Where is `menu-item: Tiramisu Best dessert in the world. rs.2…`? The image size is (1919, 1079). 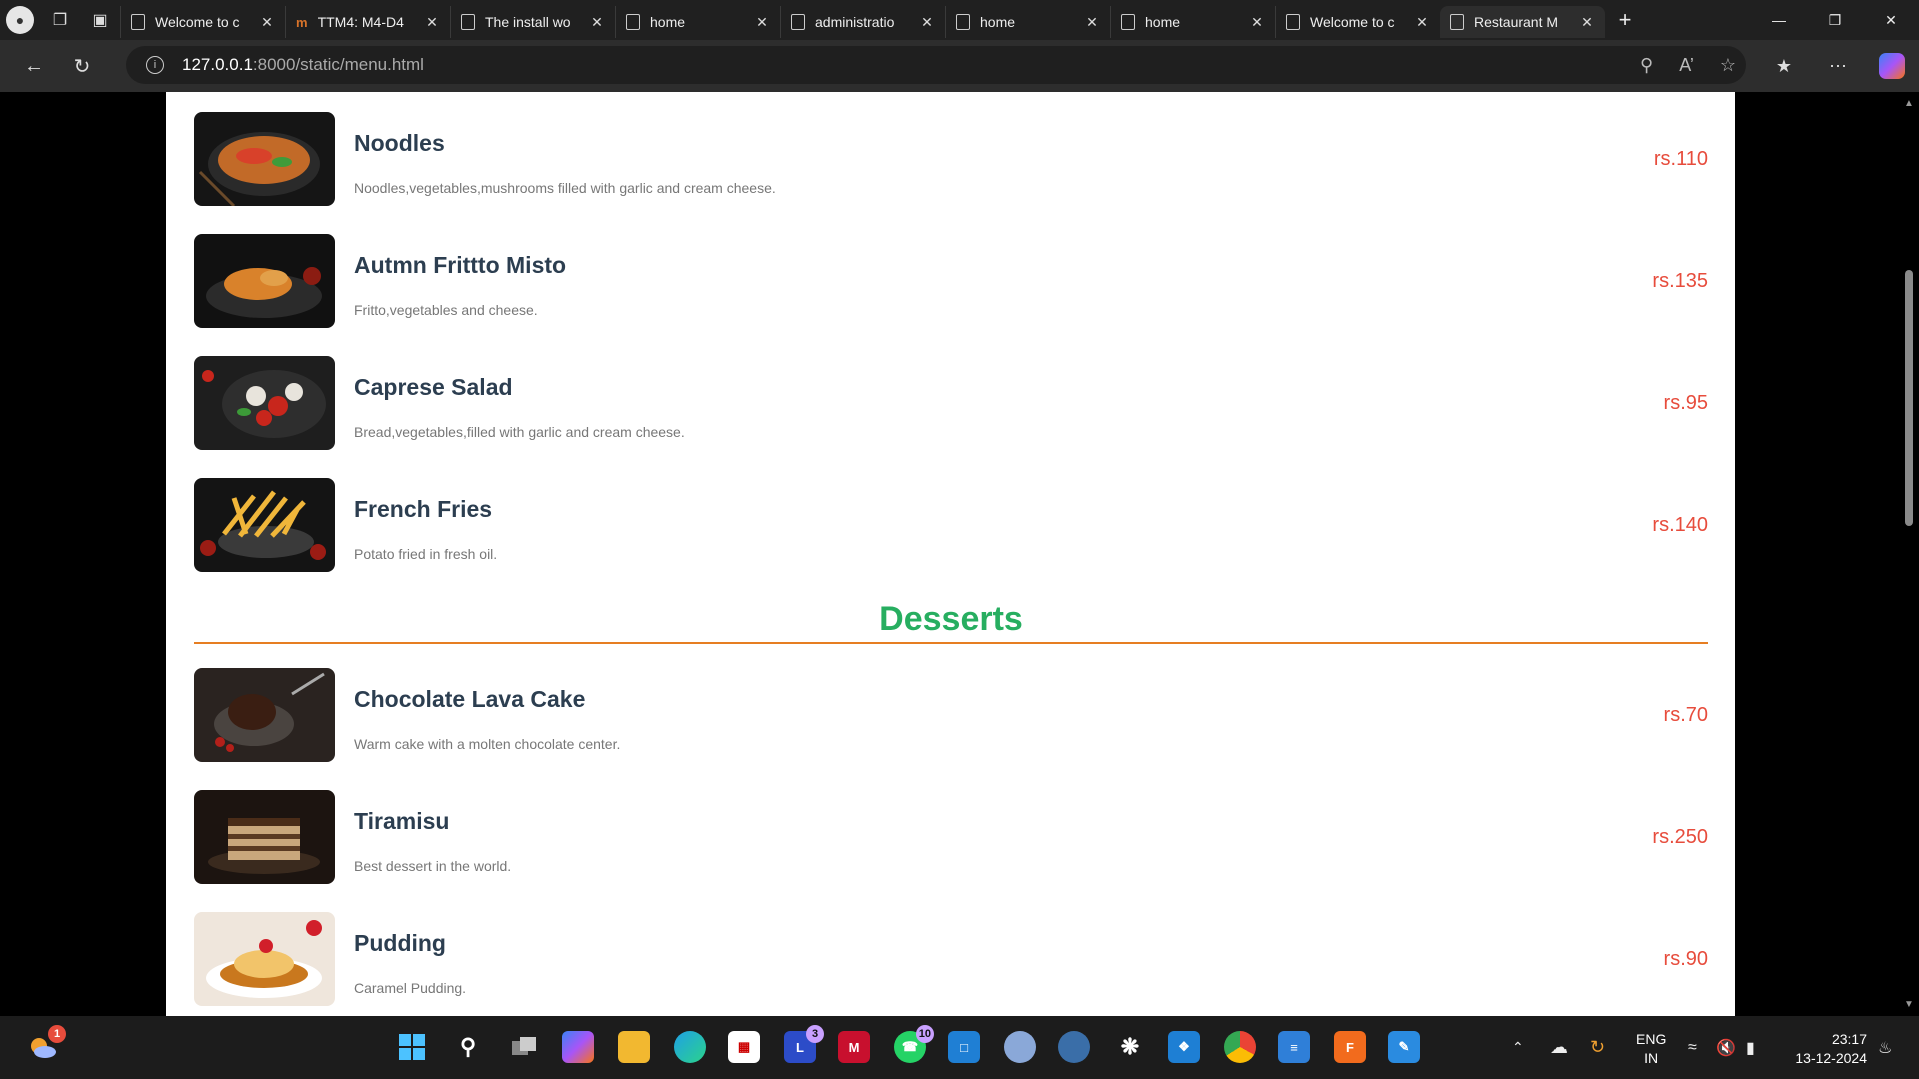
menu-item: Tiramisu Best dessert in the world. rs.2… is located at coordinates (951, 837).